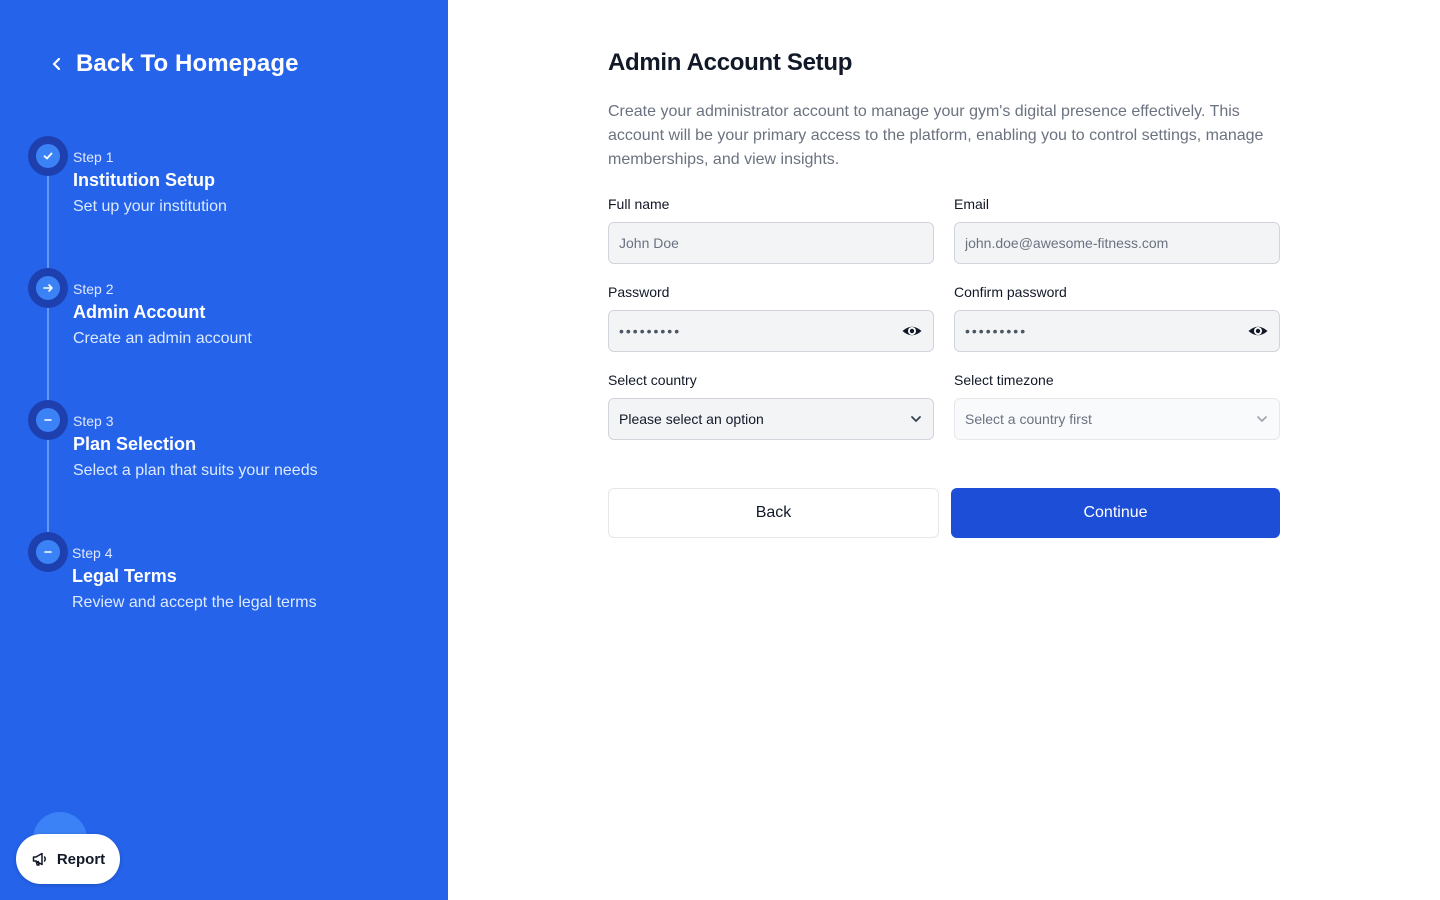 This screenshot has height=900, width=1440. I want to click on continue-button: Continue, so click(1115, 513).